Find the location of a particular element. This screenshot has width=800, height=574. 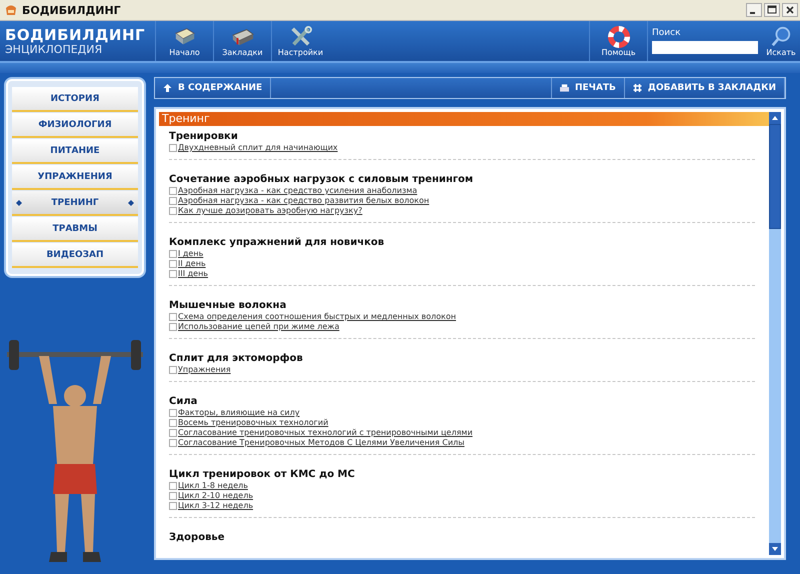

sidebar-item: ПИТАНИЕ is located at coordinates (75, 151).